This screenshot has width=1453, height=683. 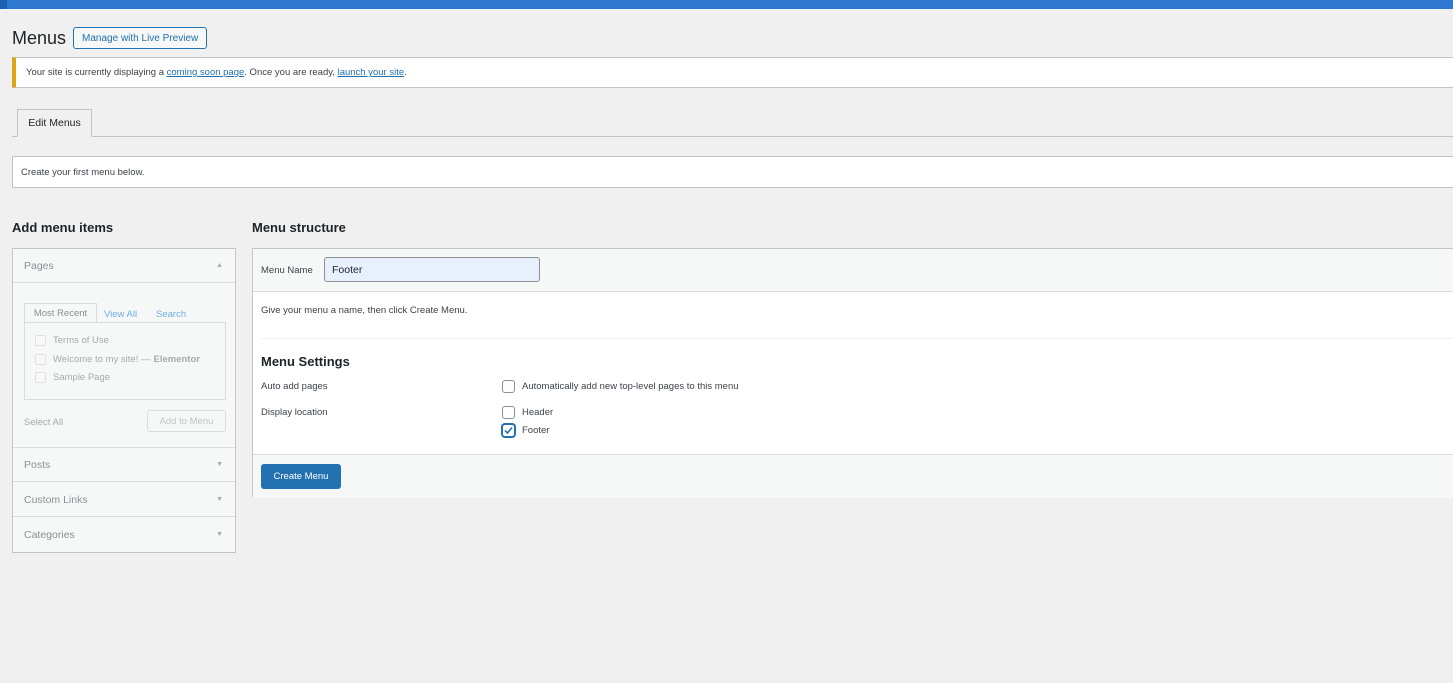 What do you see at coordinates (405, 72) in the screenshot?
I see `notice-text-after: .` at bounding box center [405, 72].